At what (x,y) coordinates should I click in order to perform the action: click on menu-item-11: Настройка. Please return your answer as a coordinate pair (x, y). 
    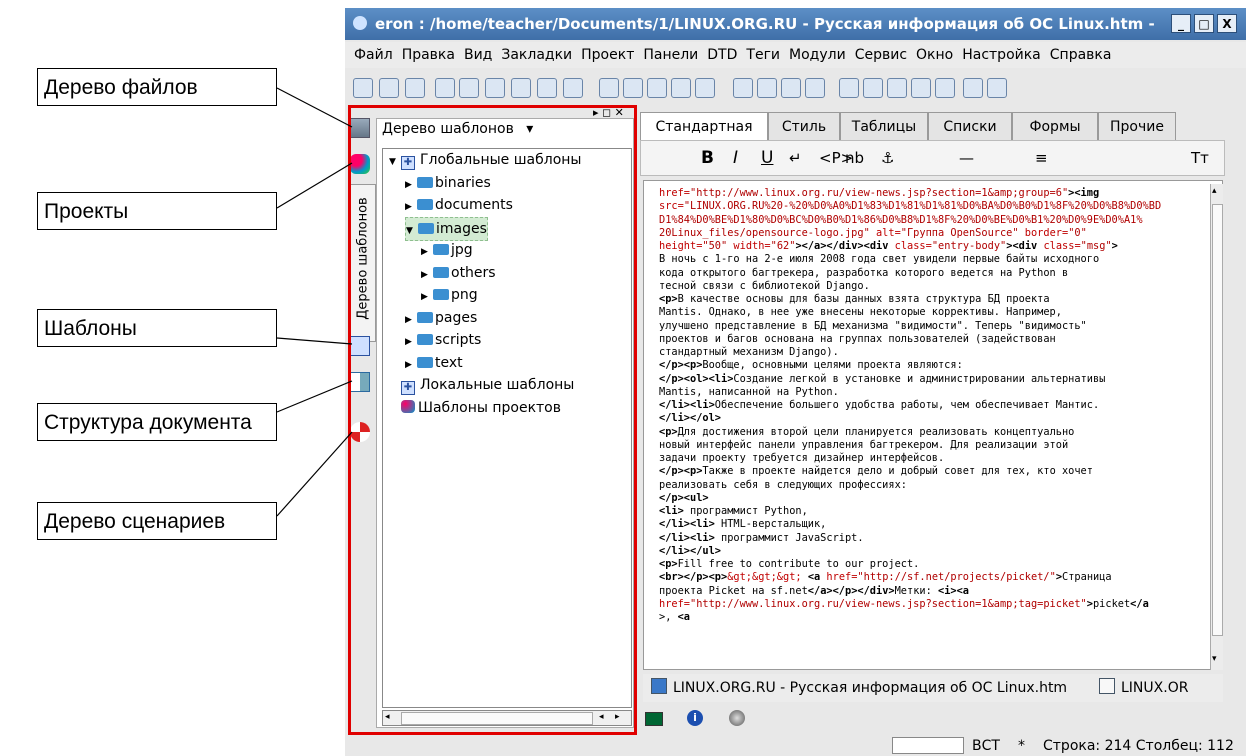
    Looking at the image, I should click on (1001, 55).